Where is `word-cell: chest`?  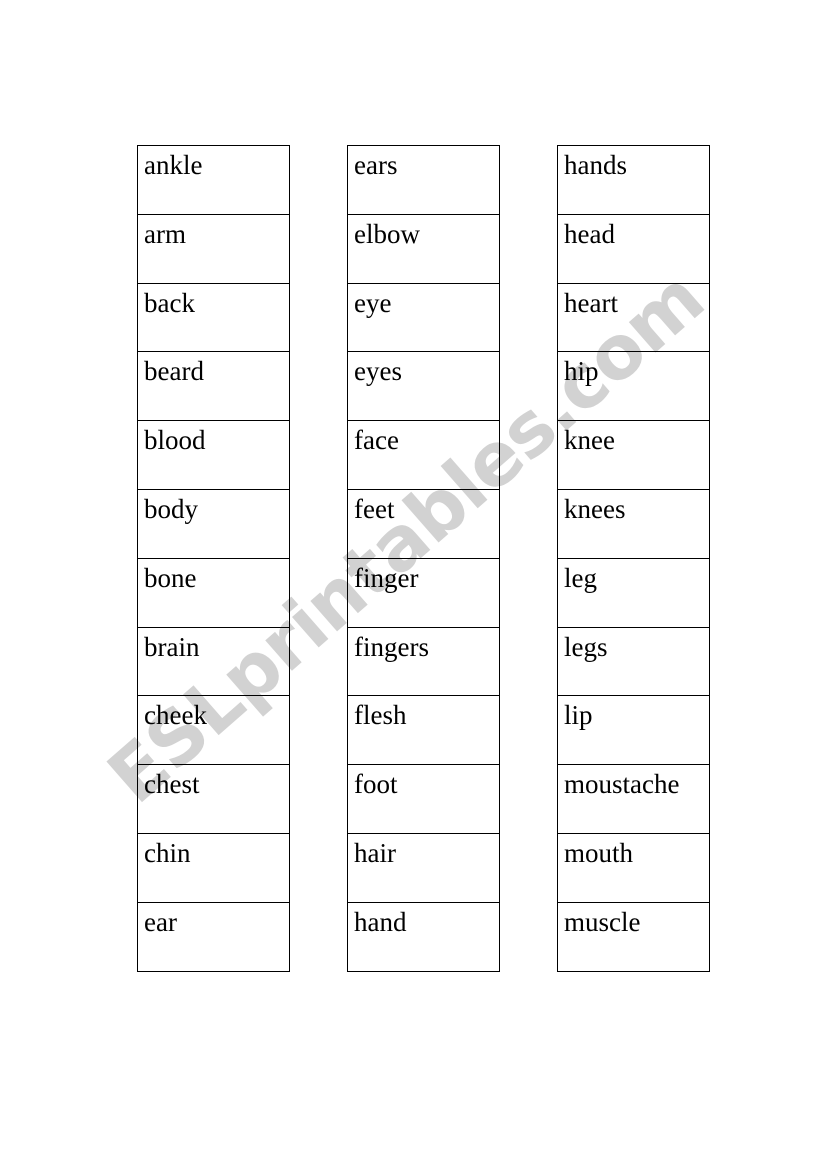 word-cell: chest is located at coordinates (213, 799).